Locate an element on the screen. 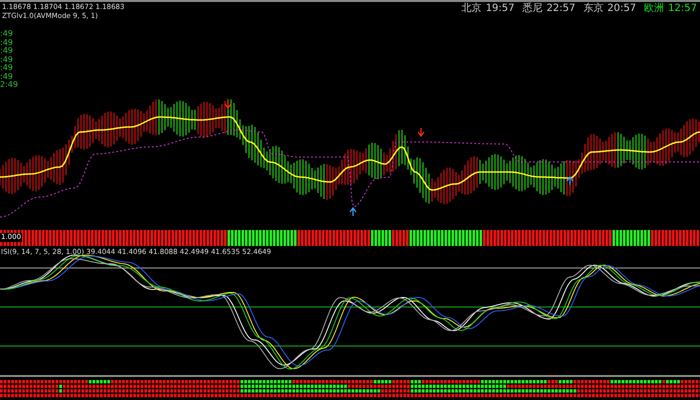  clock-time: 22:57 is located at coordinates (561, 9).